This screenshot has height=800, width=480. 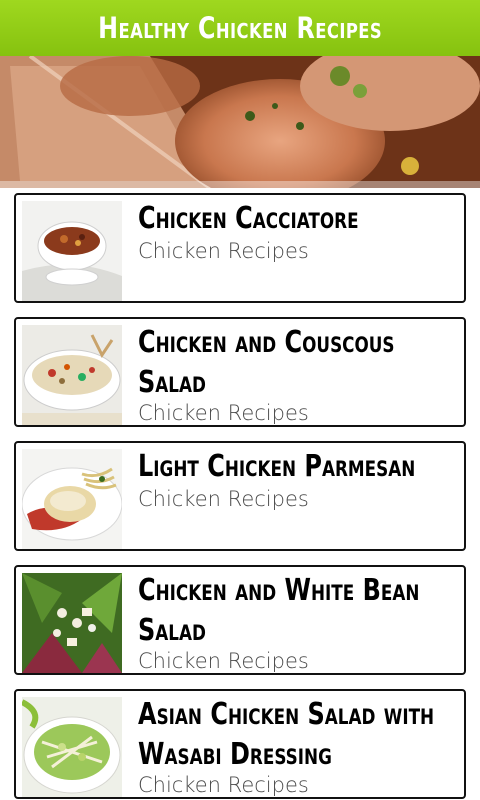 I want to click on recipe-card-chicken-cacciatore: Chicken Cacciatore Chicken Recipes, so click(x=240, y=248).